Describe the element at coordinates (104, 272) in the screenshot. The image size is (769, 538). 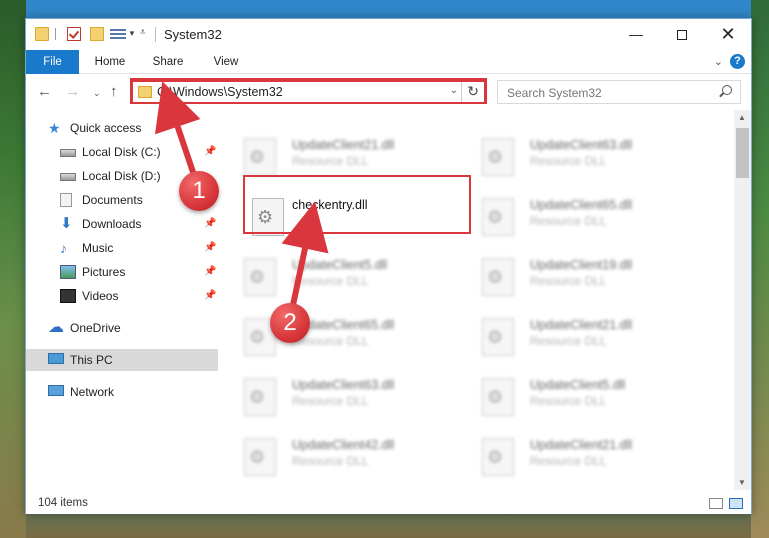
I see `sidebar-item-label: Pictures` at that location.